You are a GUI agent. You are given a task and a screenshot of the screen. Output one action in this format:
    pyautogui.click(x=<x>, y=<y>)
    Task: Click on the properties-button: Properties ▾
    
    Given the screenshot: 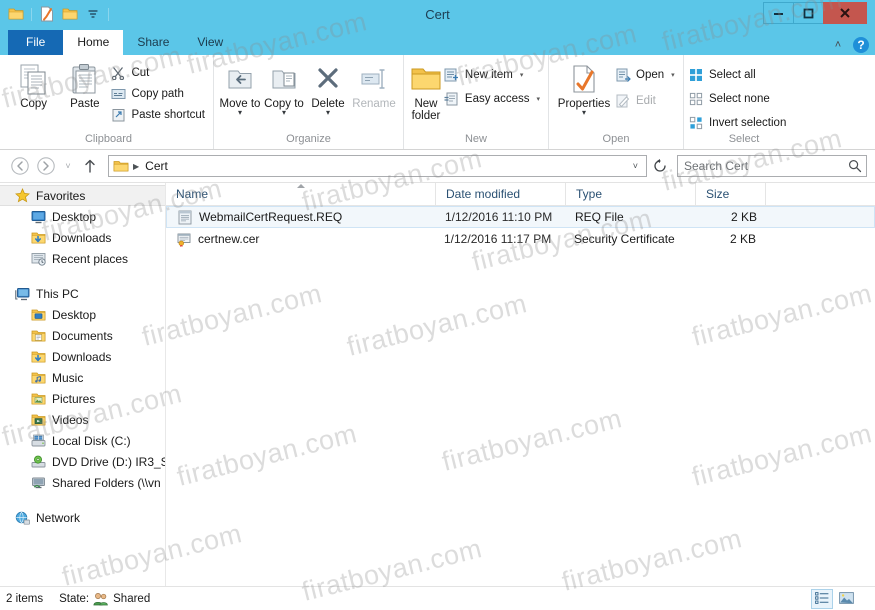 What is the action you would take?
    pyautogui.click(x=584, y=88)
    